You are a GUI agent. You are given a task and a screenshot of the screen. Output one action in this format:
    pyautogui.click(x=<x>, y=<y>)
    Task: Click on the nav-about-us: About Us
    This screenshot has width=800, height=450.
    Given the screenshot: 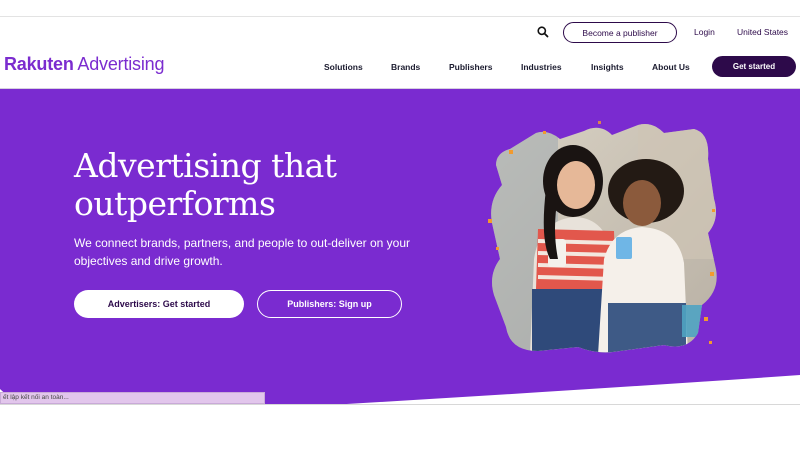 What is the action you would take?
    pyautogui.click(x=671, y=67)
    